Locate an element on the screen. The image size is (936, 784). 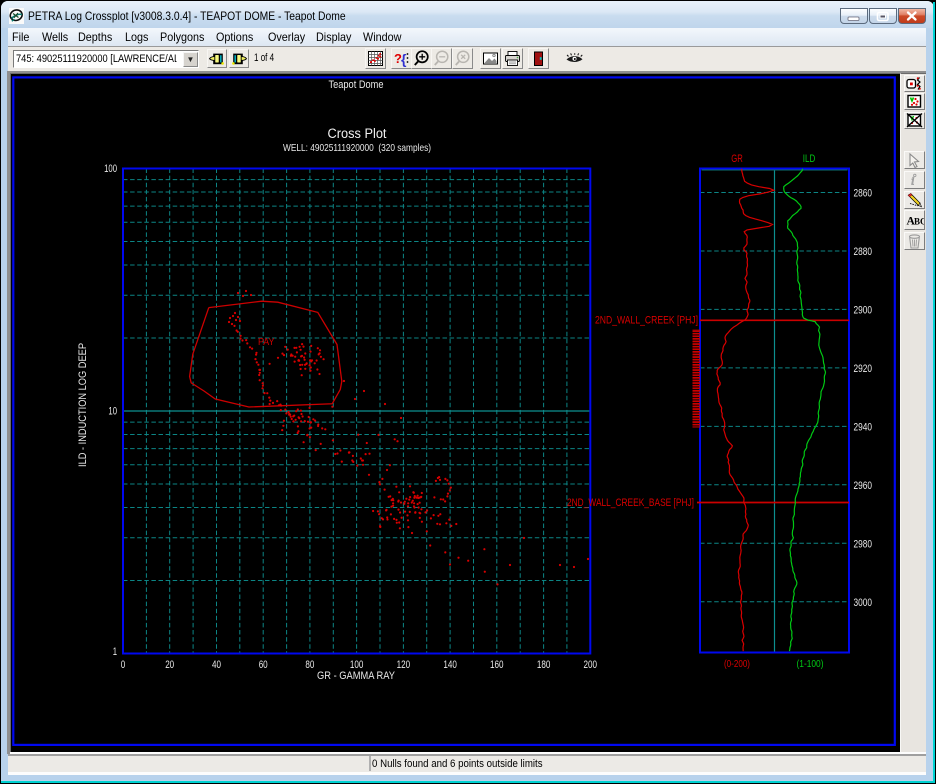
svg-text: ILD - INDUCTION LOG DEEP is located at coordinates (83, 405).